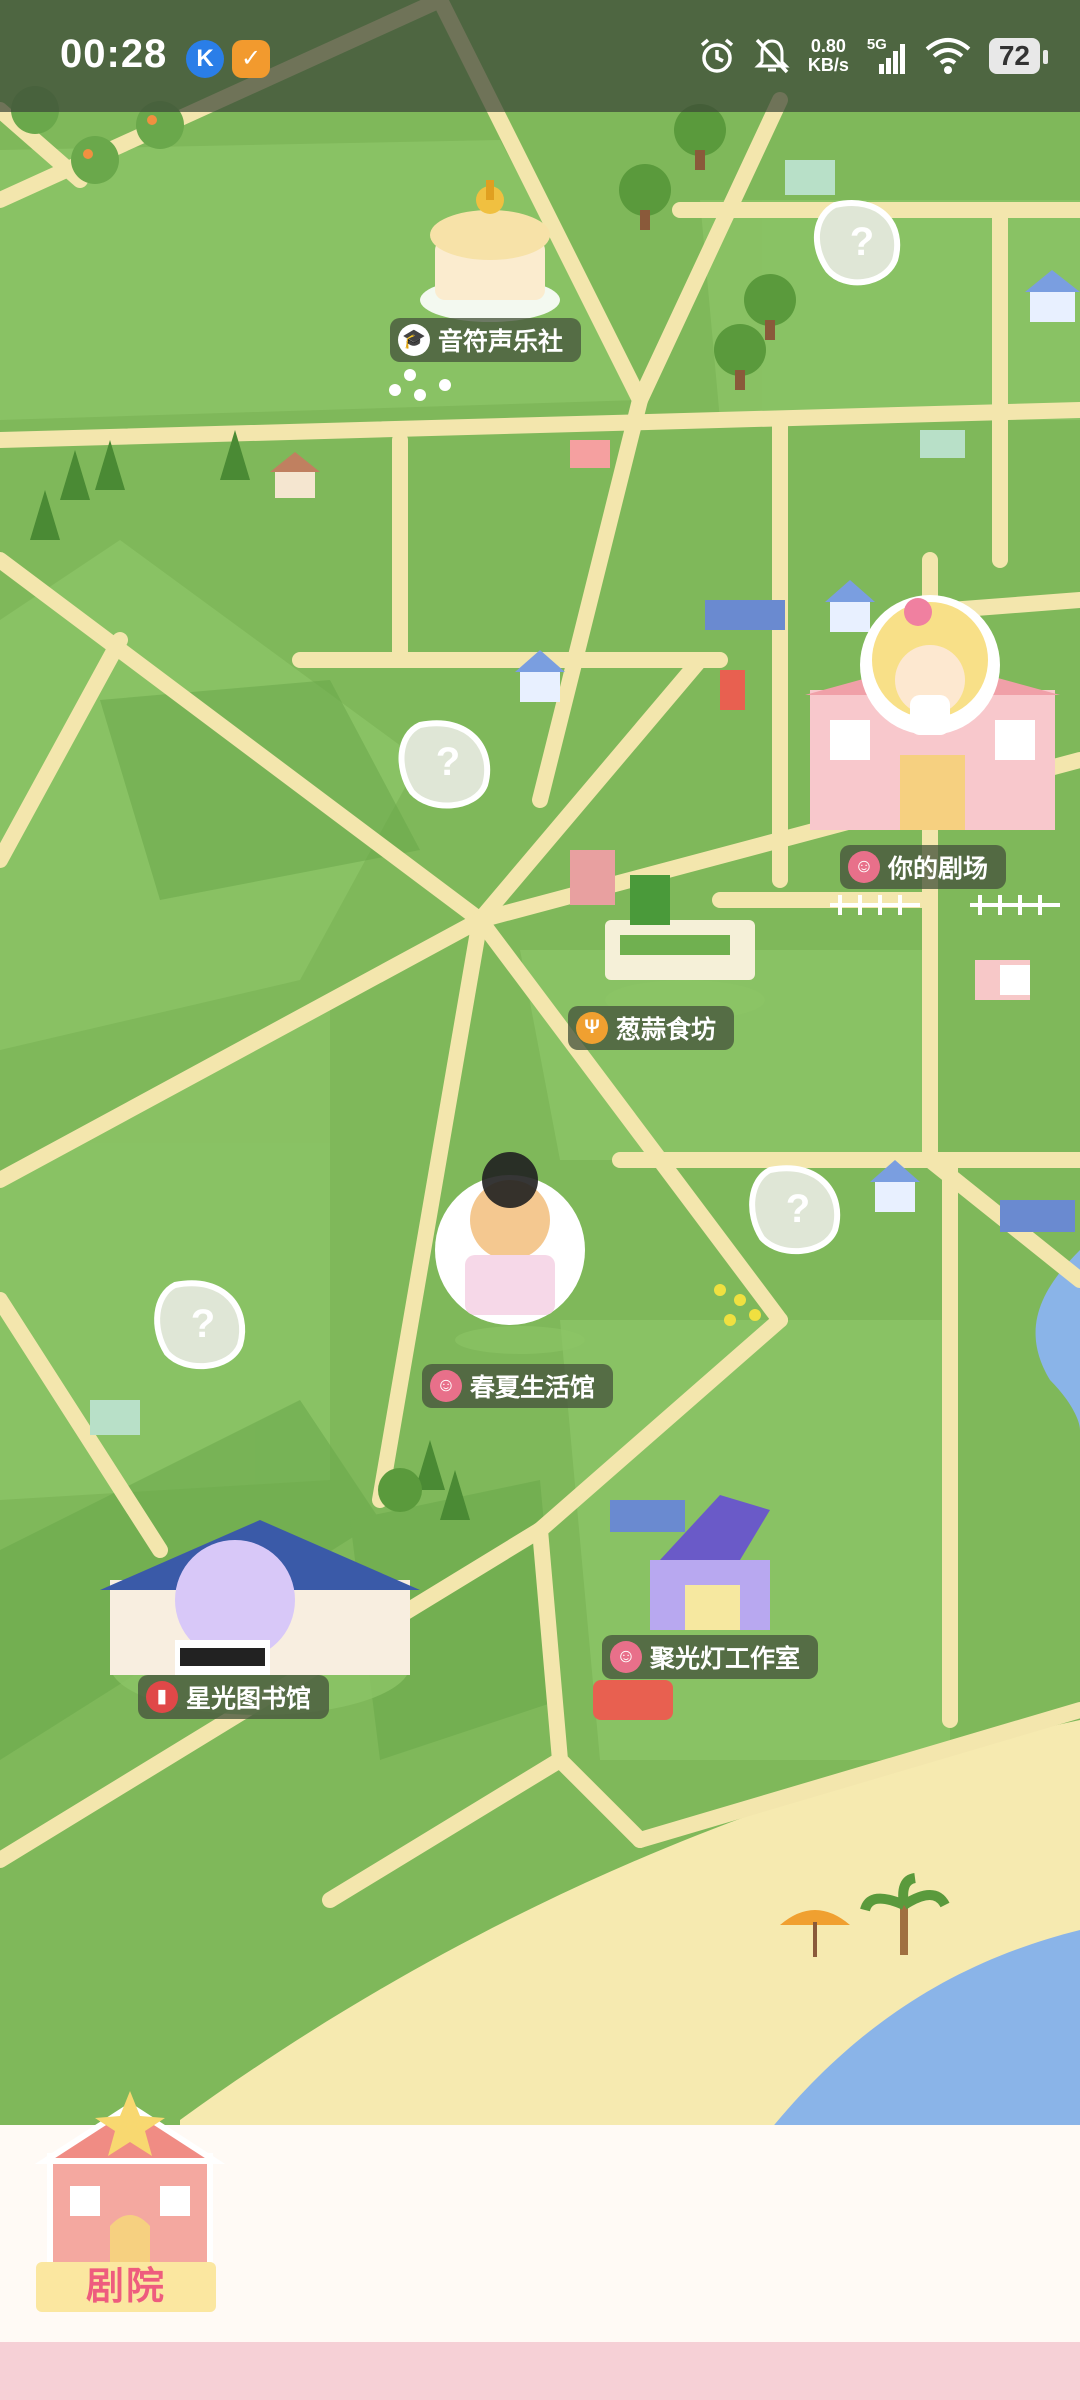  Describe the element at coordinates (540, 2371) in the screenshot. I see `bottom-nav-strip` at that location.